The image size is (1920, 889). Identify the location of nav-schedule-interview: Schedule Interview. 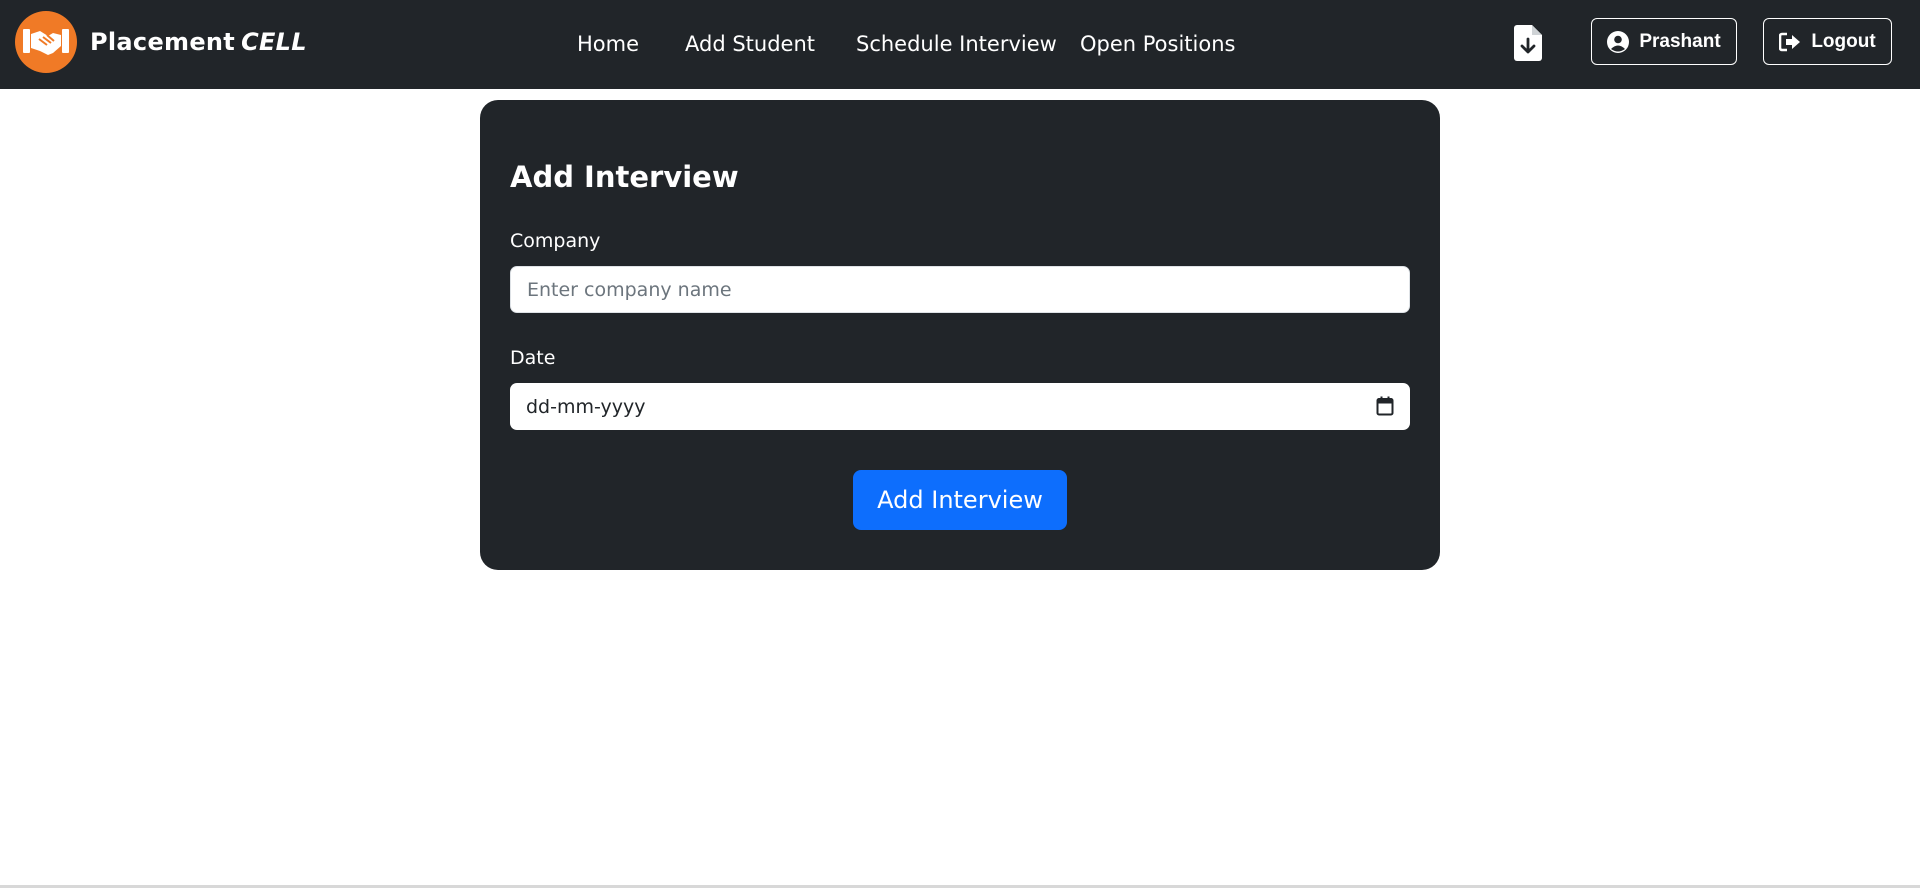
(956, 44).